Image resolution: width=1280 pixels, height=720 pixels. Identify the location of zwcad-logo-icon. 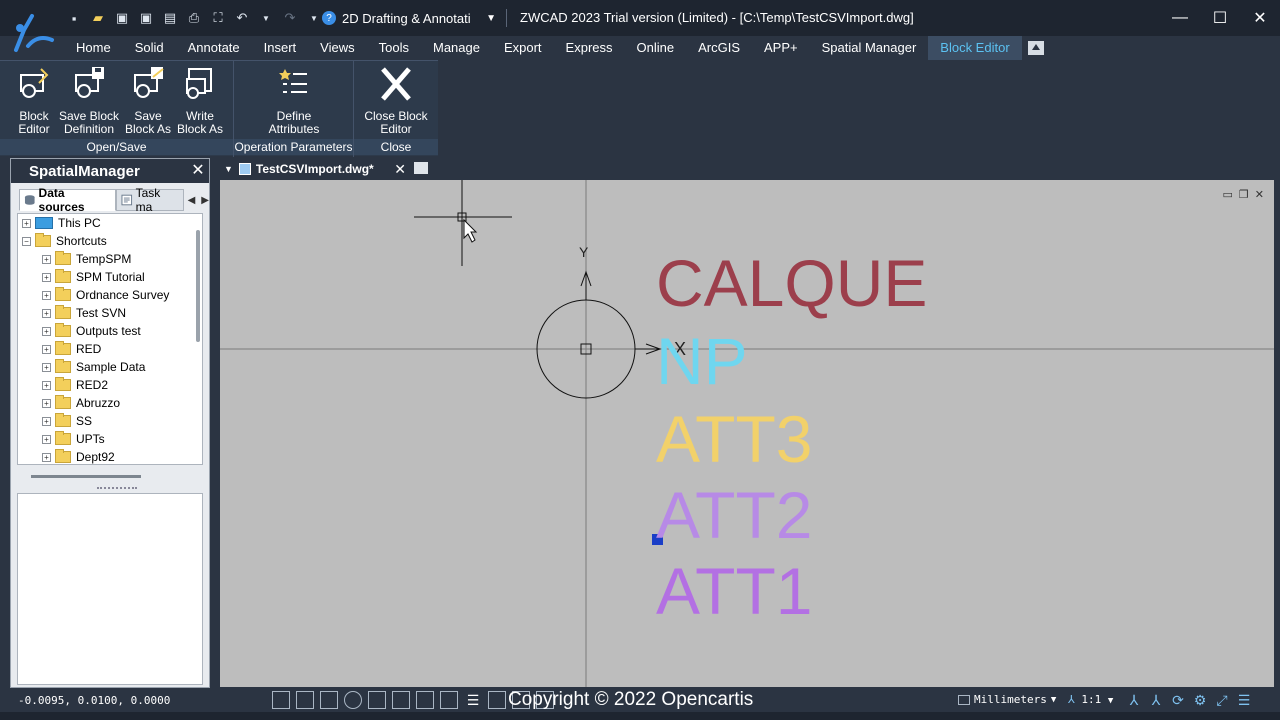
(32, 30).